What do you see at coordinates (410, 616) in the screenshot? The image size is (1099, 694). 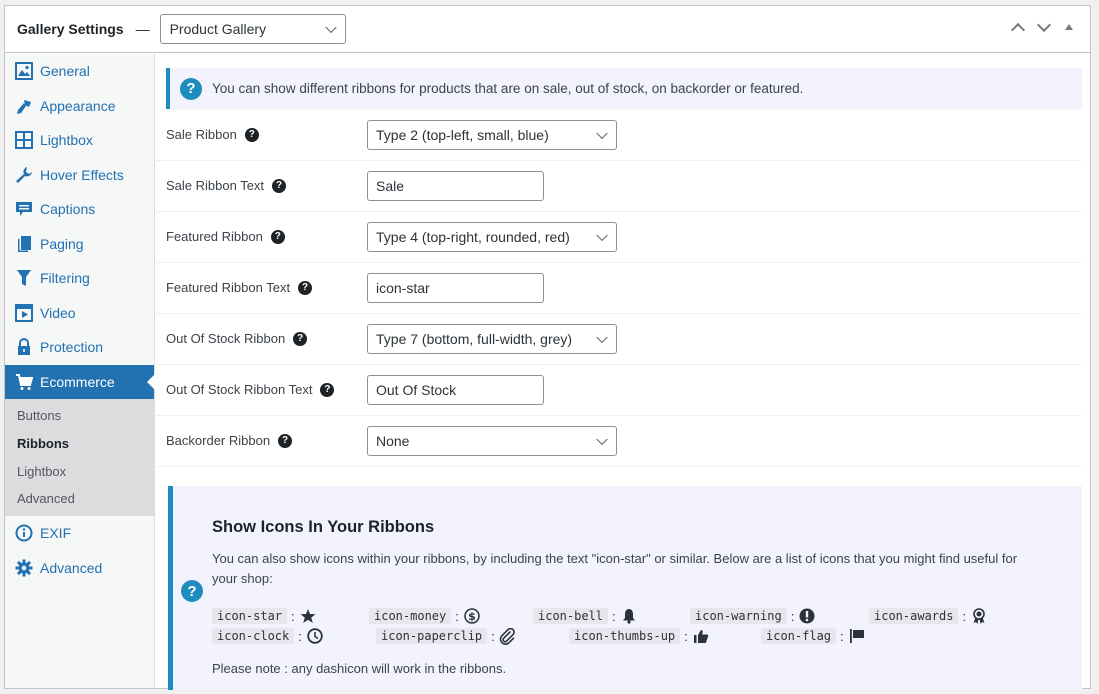 I see `icon-code: icon-money` at bounding box center [410, 616].